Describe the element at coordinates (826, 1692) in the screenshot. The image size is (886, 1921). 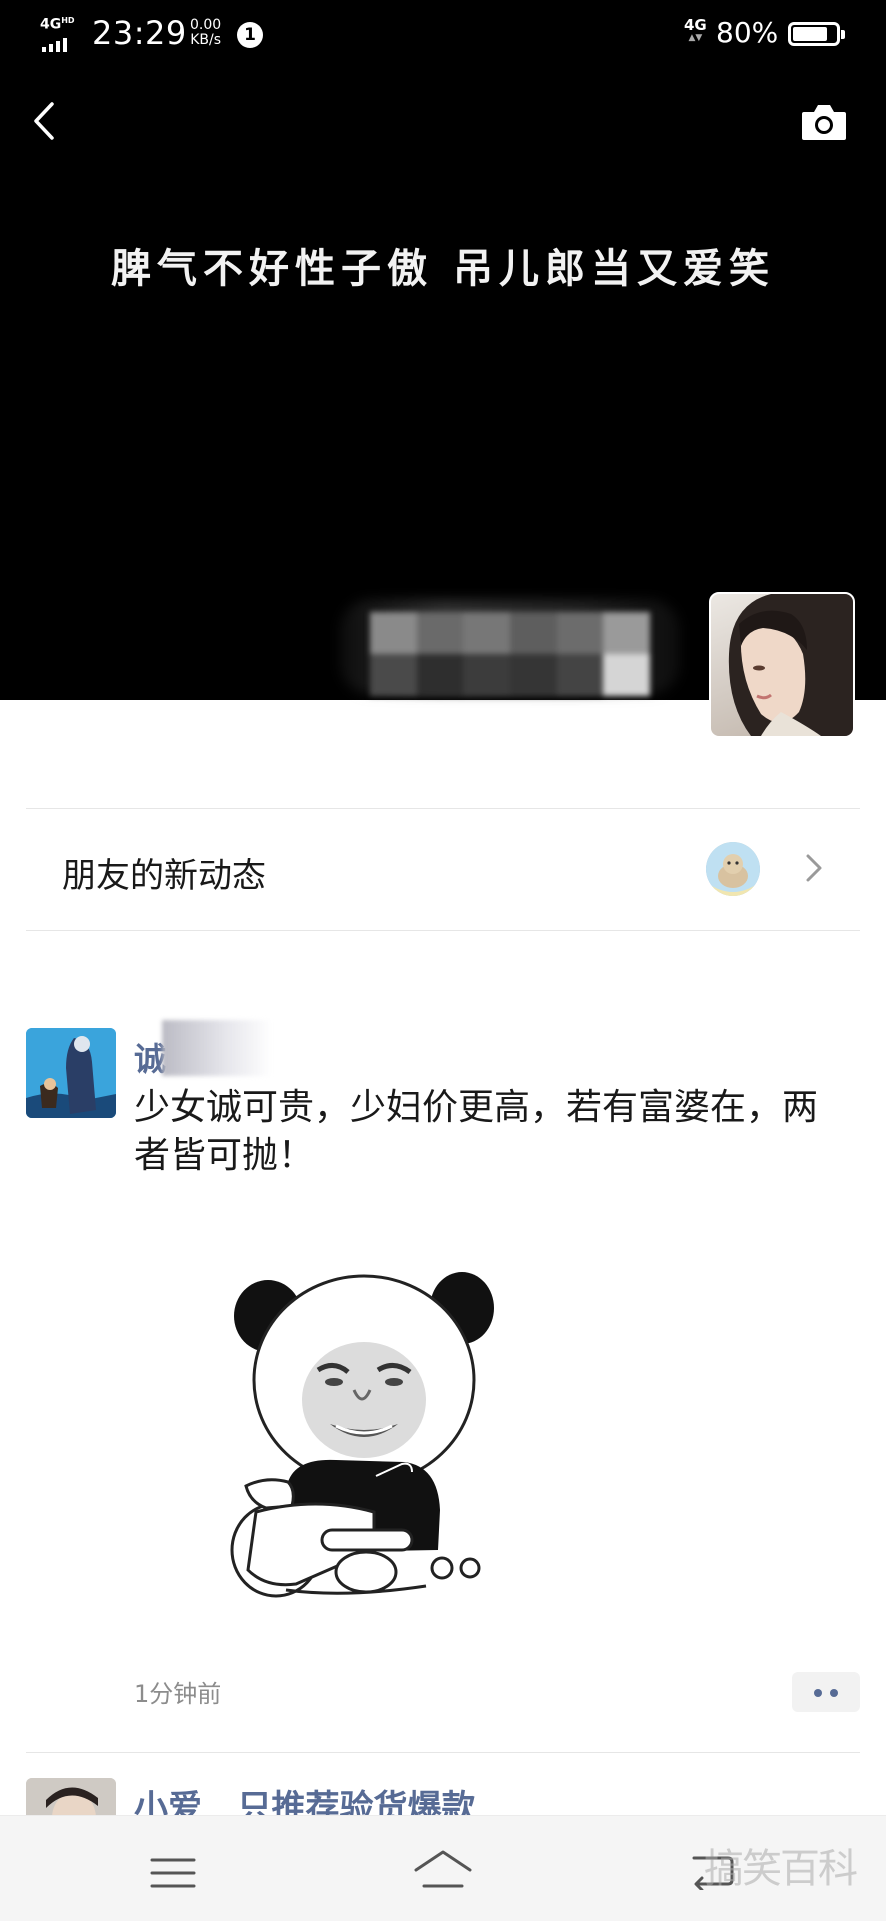
I see `post-more-button` at that location.